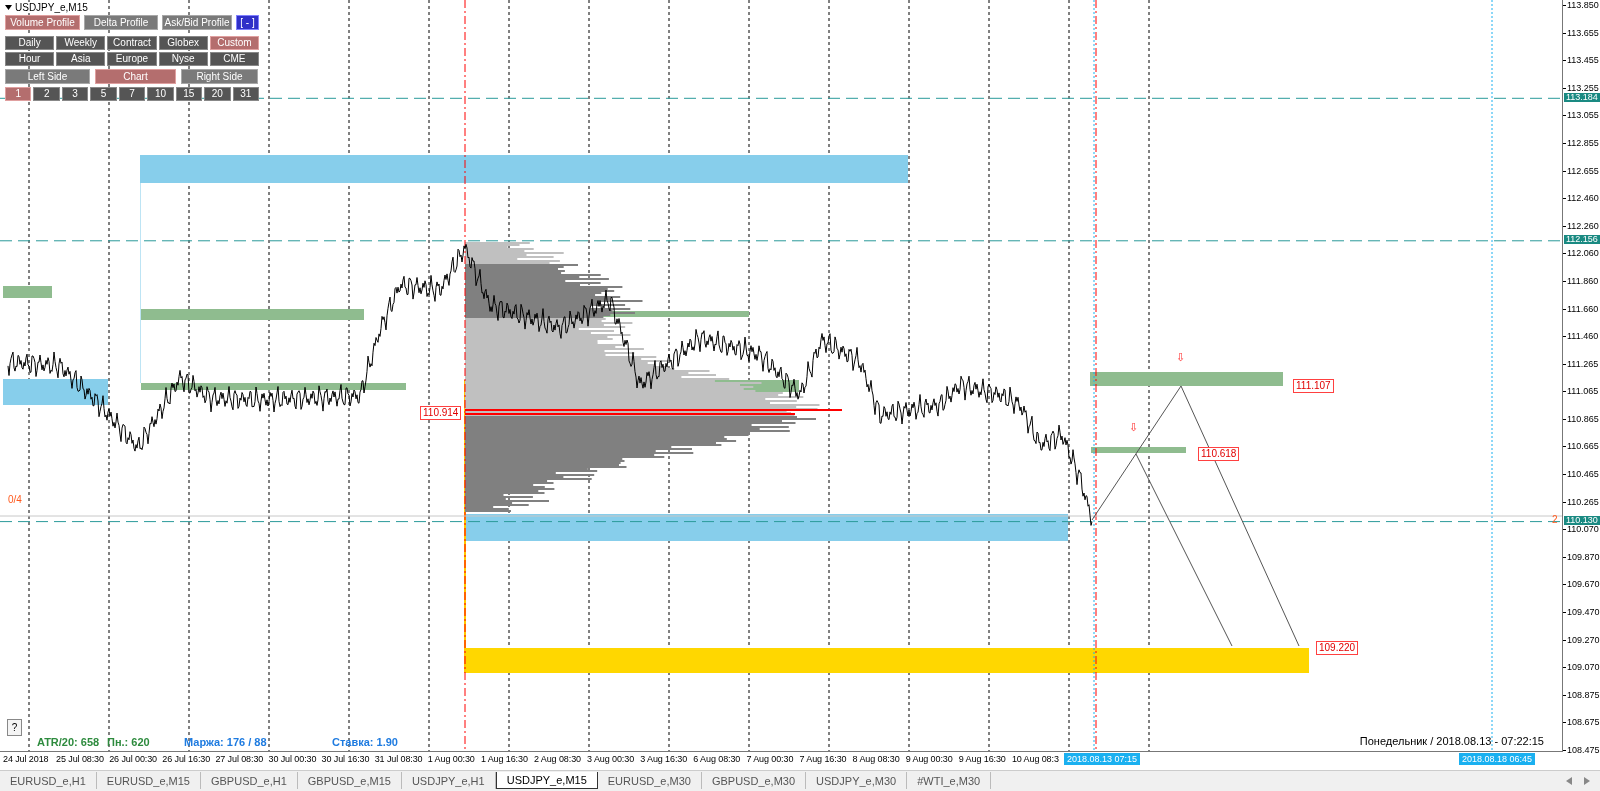 The width and height of the screenshot is (1600, 791). What do you see at coordinates (929, 759) in the screenshot?
I see `time-tick-label: 9 Aug 00:30` at bounding box center [929, 759].